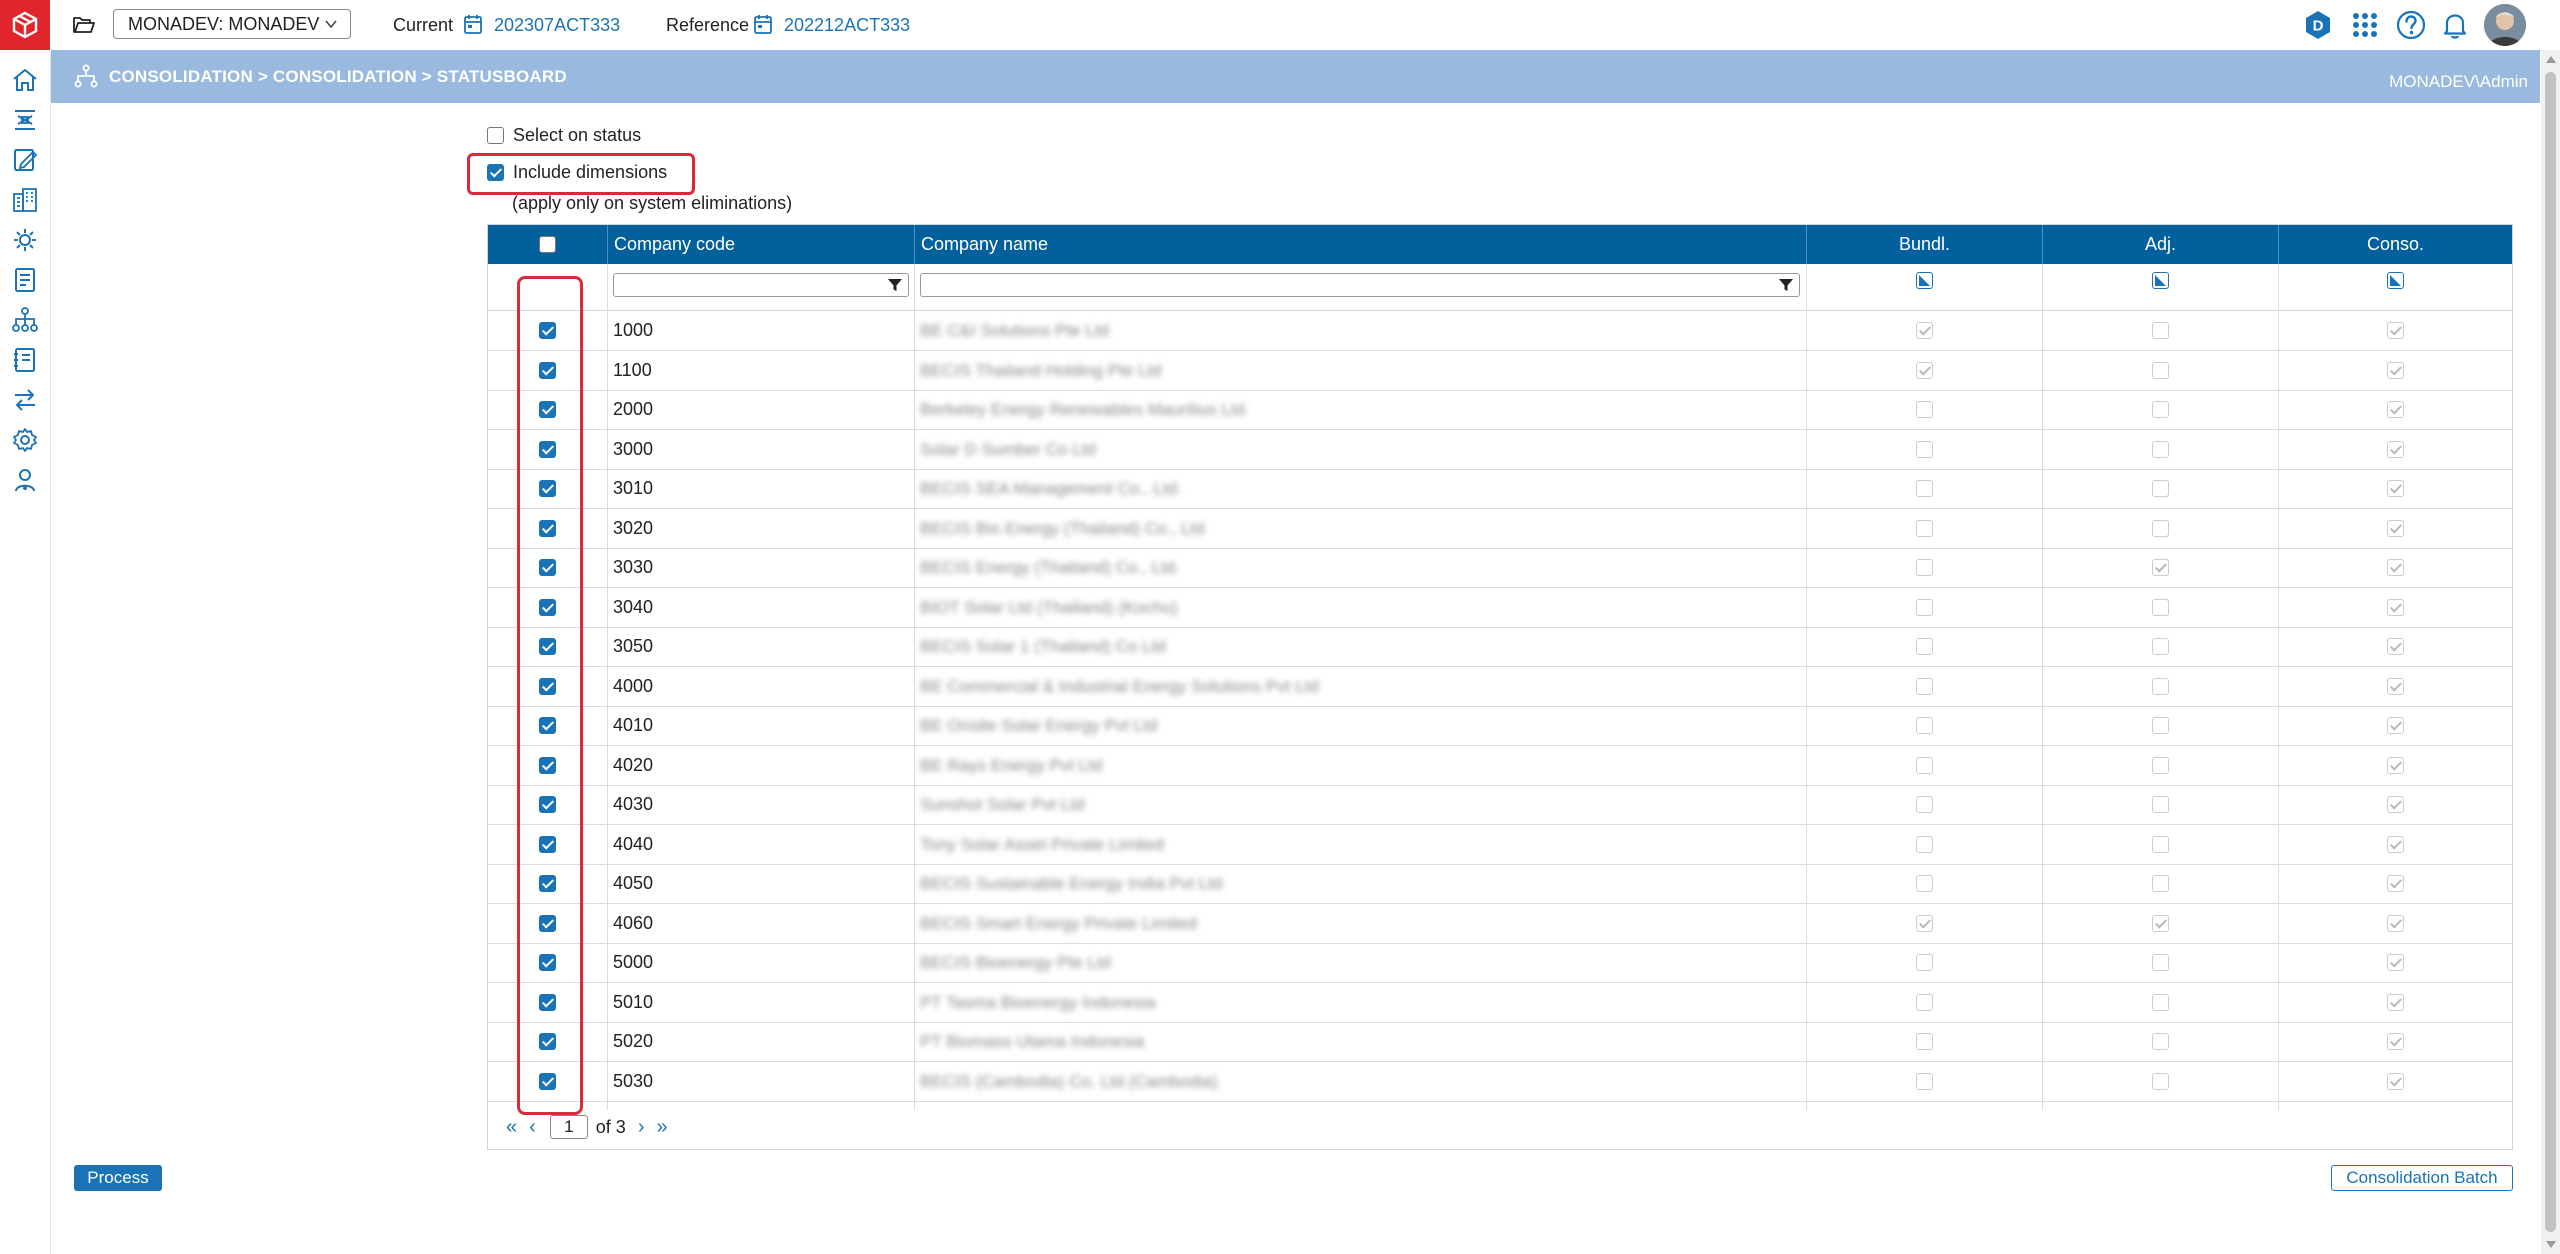  I want to click on table-row: 3010 BECIS SEA Management Co., Ltd., so click(1500, 489).